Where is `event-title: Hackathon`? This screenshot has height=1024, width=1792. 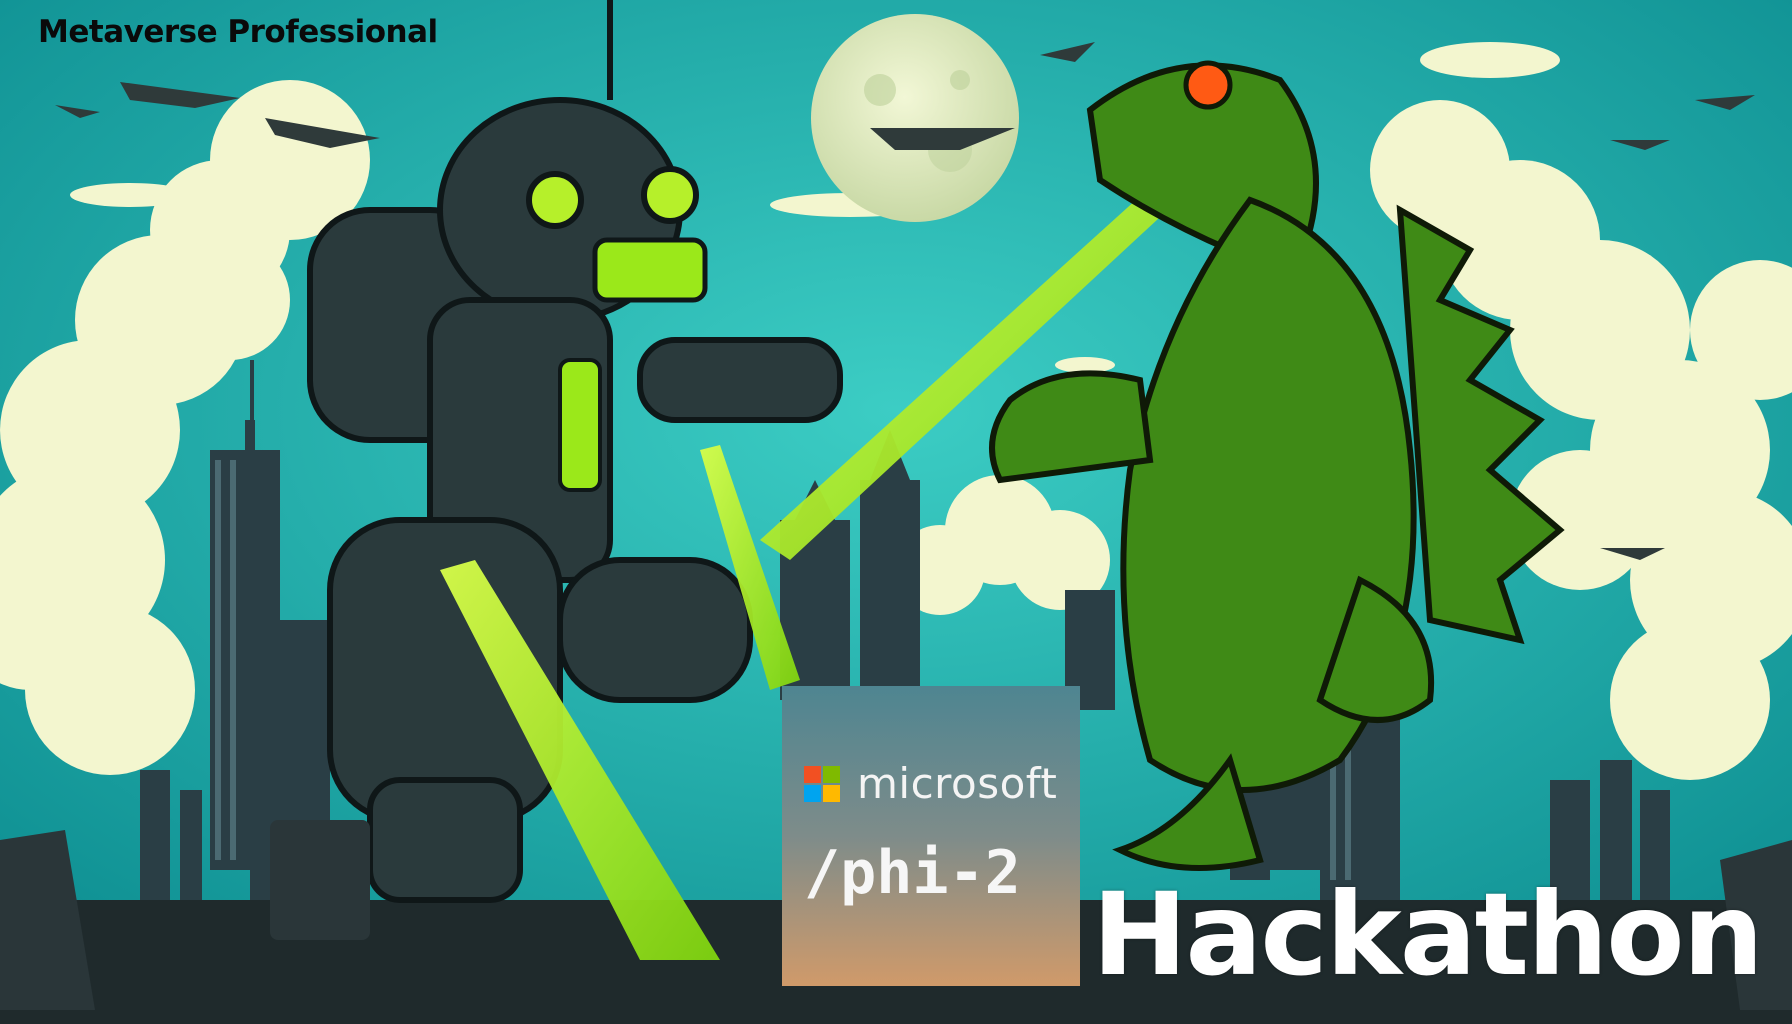 event-title: Hackathon is located at coordinates (1428, 934).